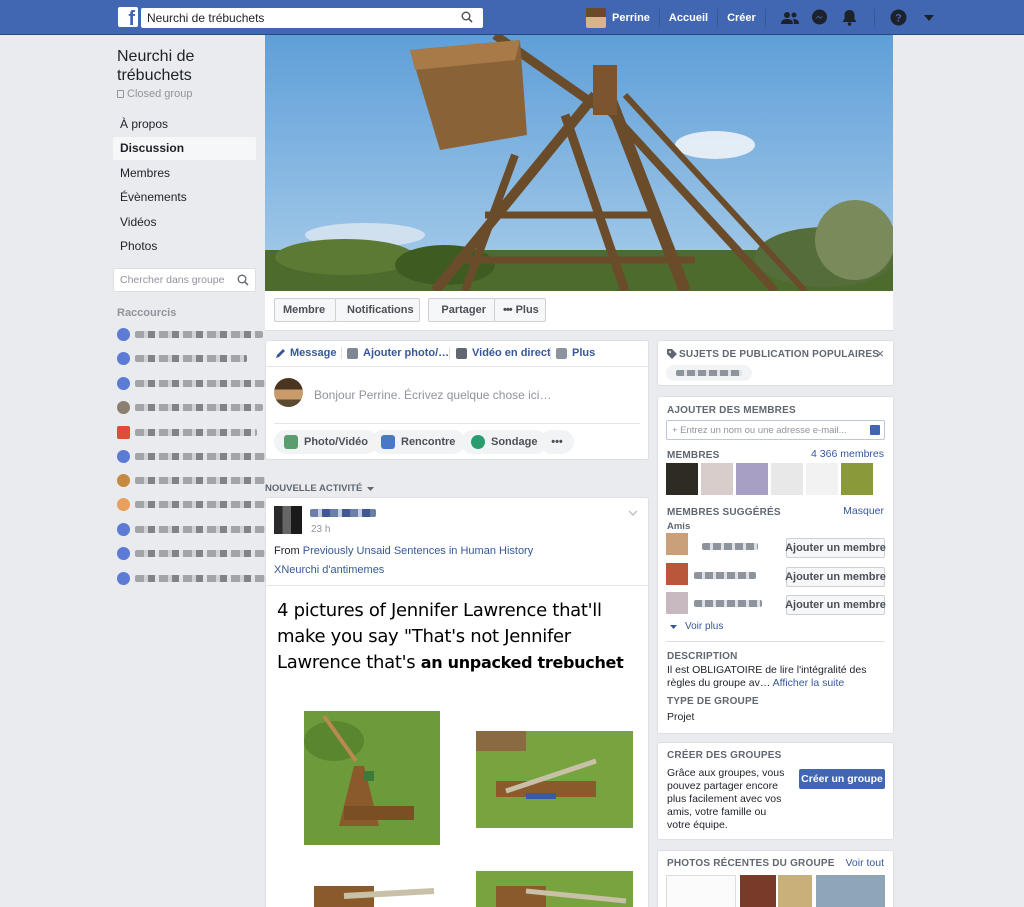 The image size is (1024, 907). What do you see at coordinates (696, 626) in the screenshot?
I see `see-more-link: Voir plus` at bounding box center [696, 626].